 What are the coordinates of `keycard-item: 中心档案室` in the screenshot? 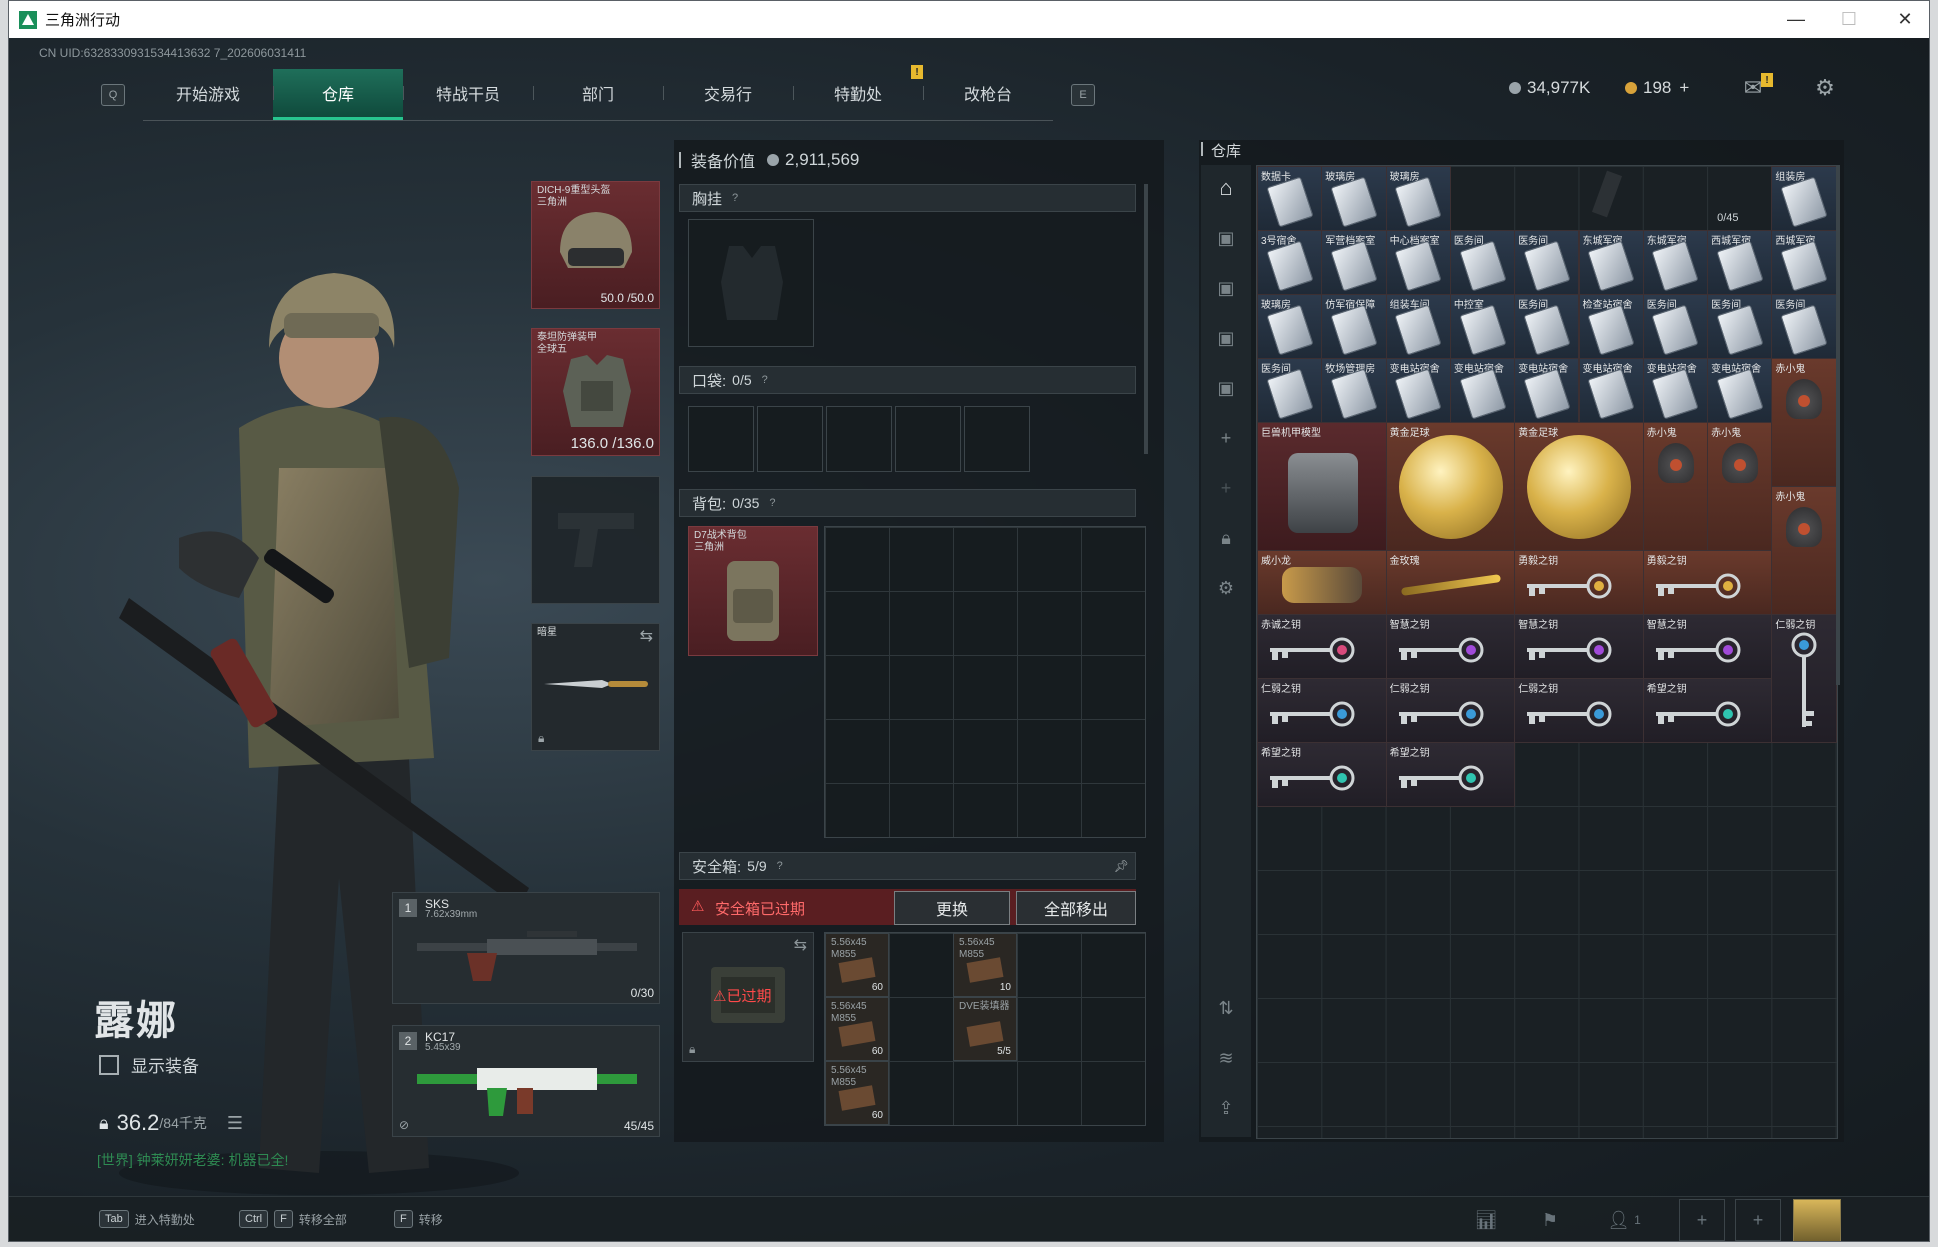 It's located at (1418, 262).